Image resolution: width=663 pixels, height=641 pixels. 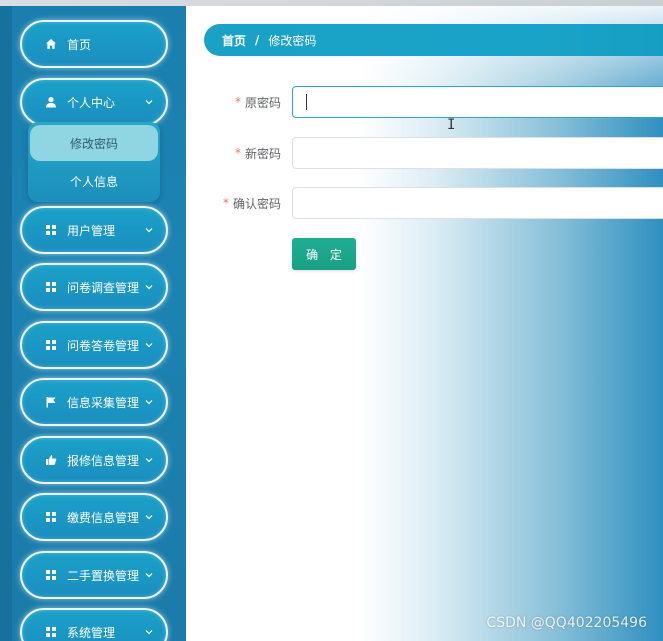 I want to click on sidebar-item-secondhand-management: 二手置换管理, so click(x=94, y=575).